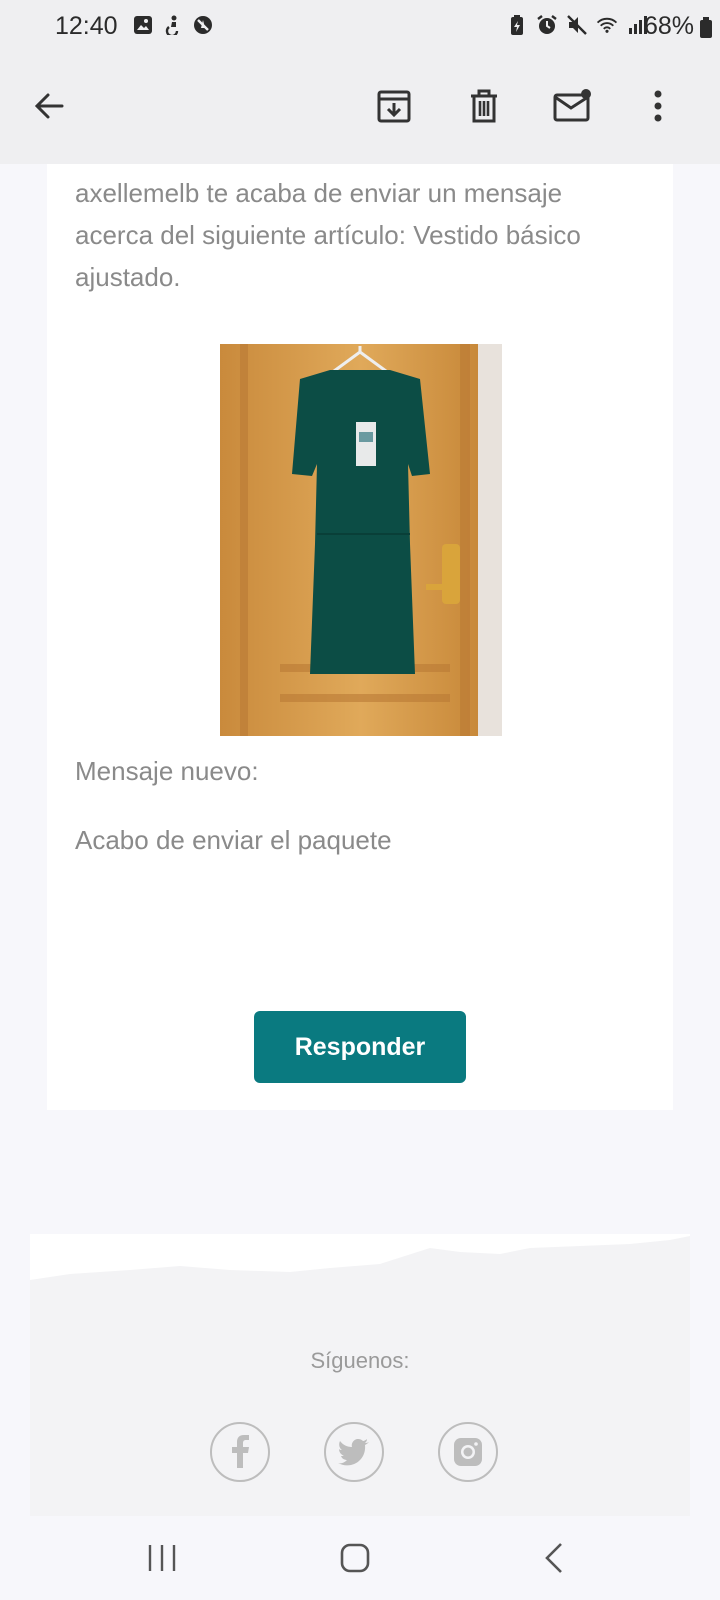 The height and width of the screenshot is (1600, 720). I want to click on wifi-icon, so click(607, 25).